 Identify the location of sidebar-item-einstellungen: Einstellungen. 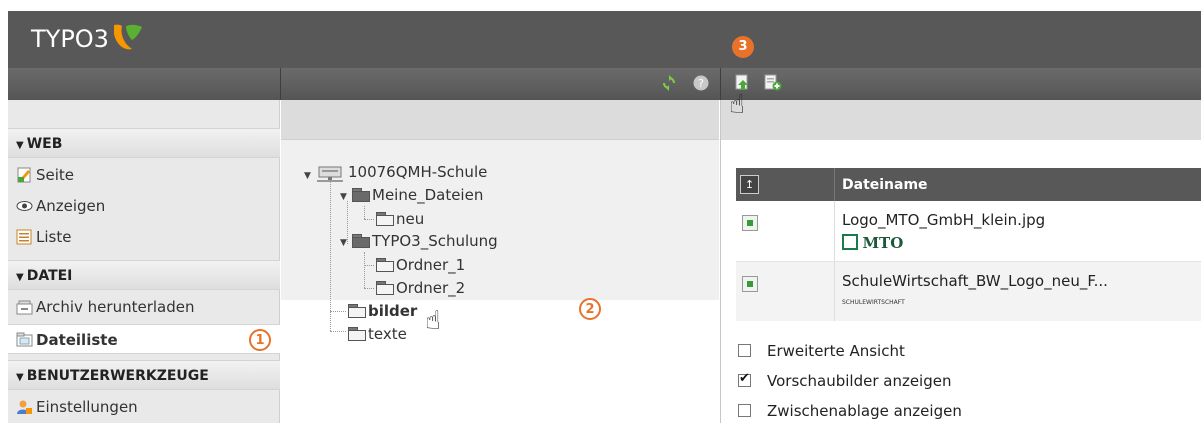
(144, 407).